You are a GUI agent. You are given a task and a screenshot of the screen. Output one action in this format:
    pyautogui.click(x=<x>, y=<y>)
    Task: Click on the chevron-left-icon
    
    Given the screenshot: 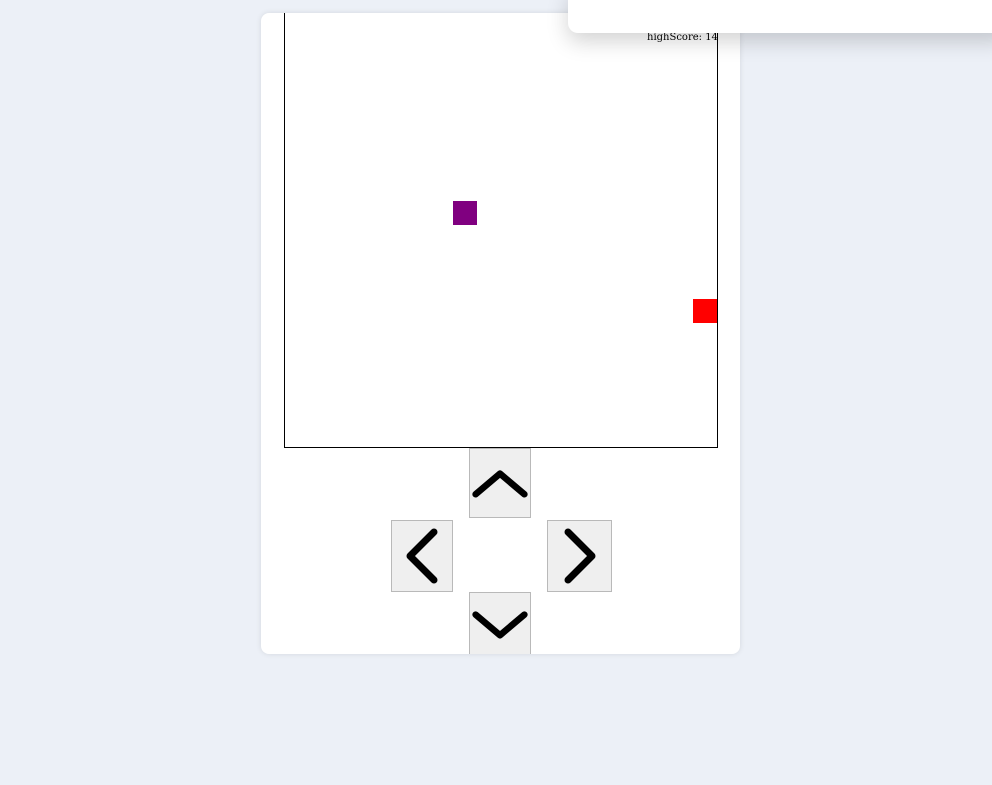 What is the action you would take?
    pyautogui.click(x=422, y=556)
    